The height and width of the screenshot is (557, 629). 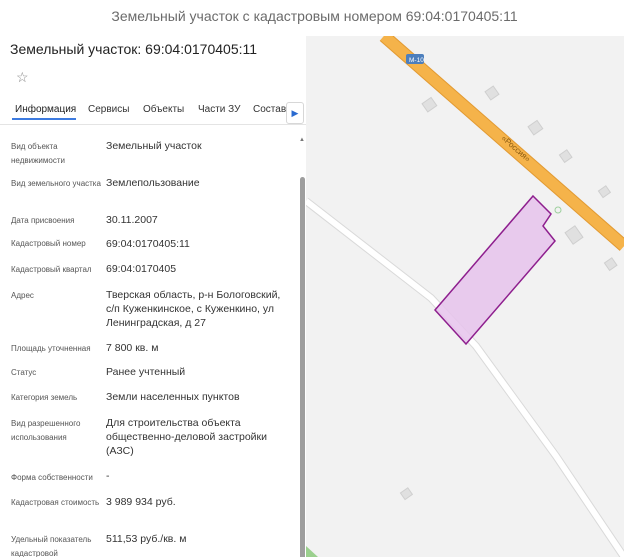 I want to click on card-title: Земельный участок: 69:04:0170405:11, so click(x=134, y=49).